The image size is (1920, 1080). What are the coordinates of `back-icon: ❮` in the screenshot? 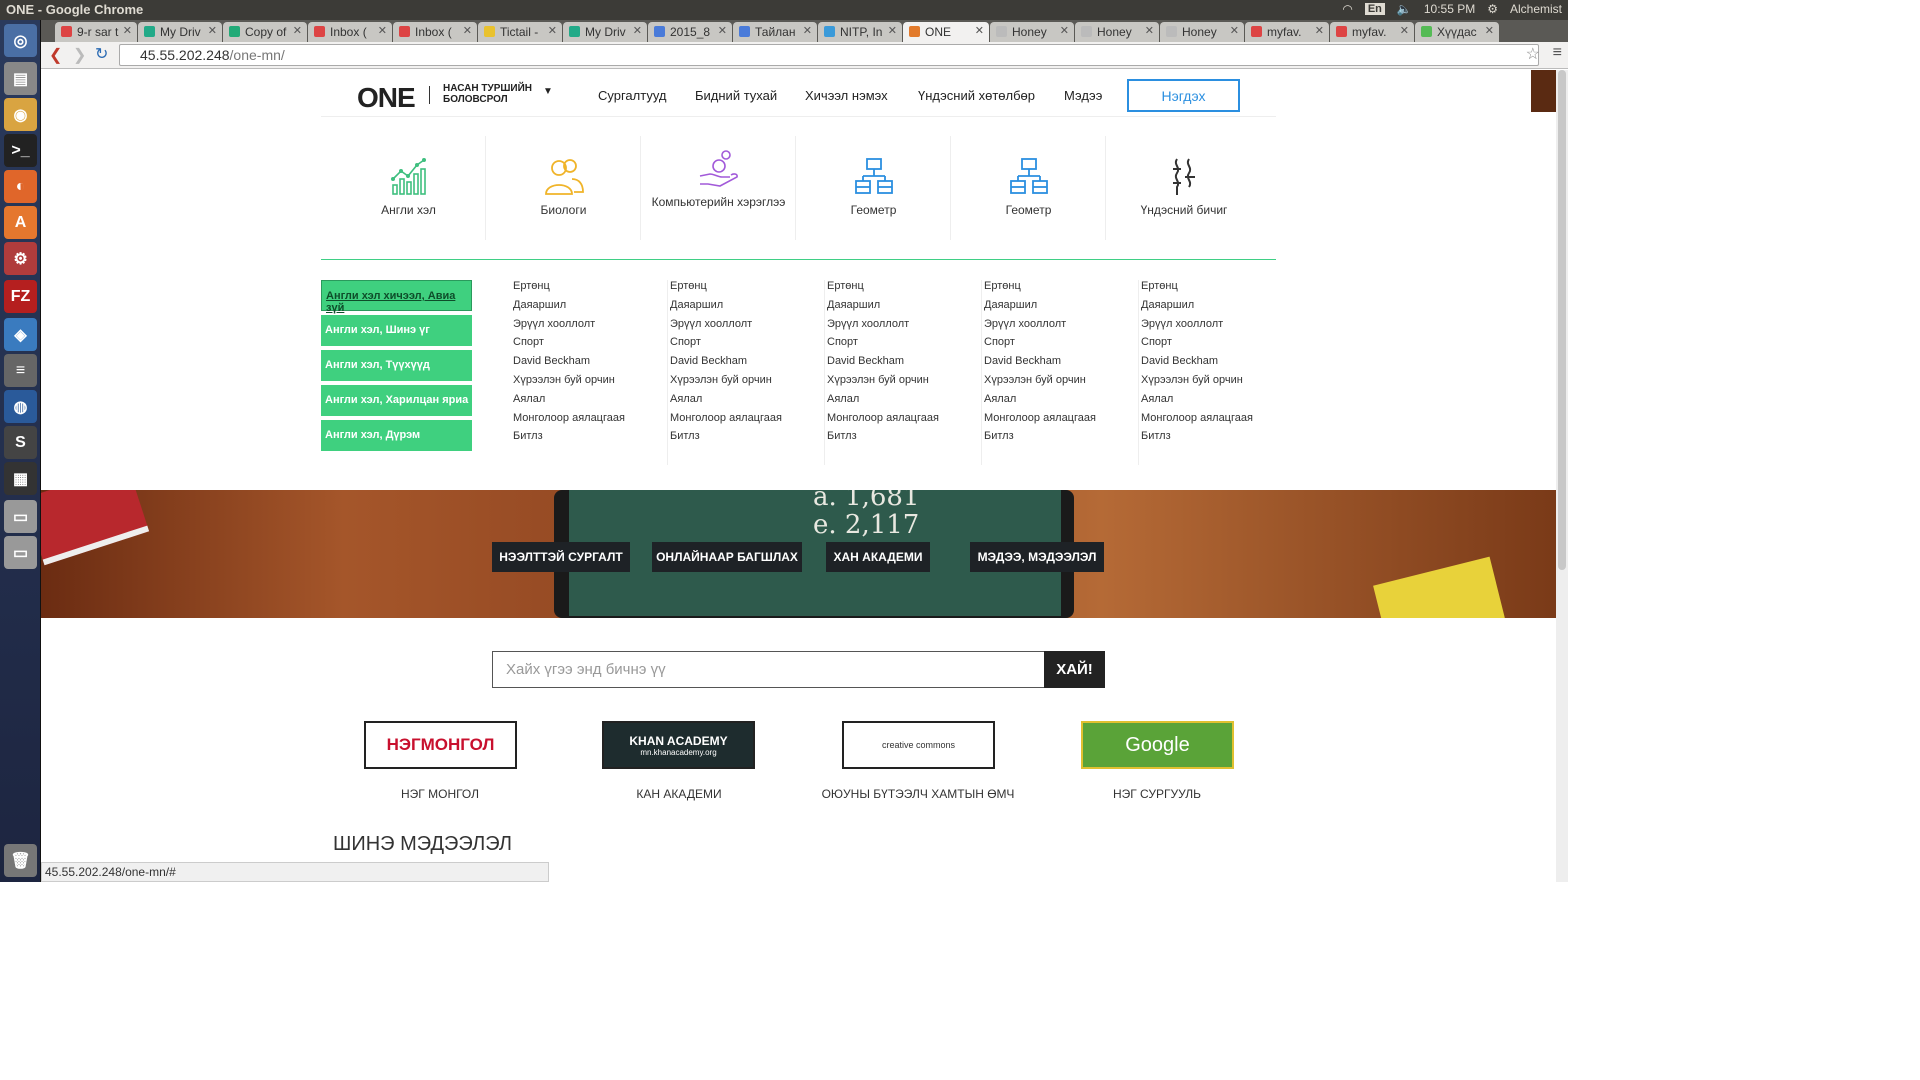 It's located at (55, 55).